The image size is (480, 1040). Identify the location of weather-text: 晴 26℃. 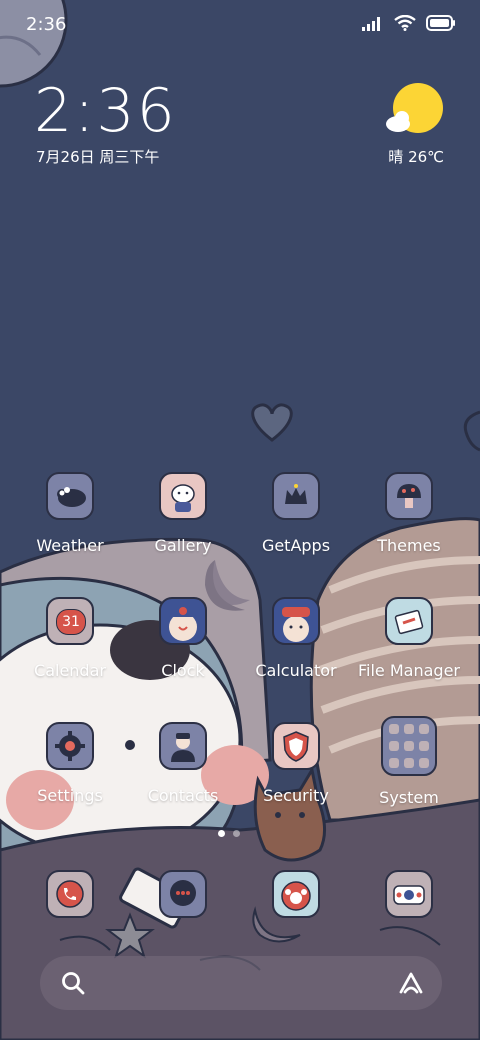
(416, 156).